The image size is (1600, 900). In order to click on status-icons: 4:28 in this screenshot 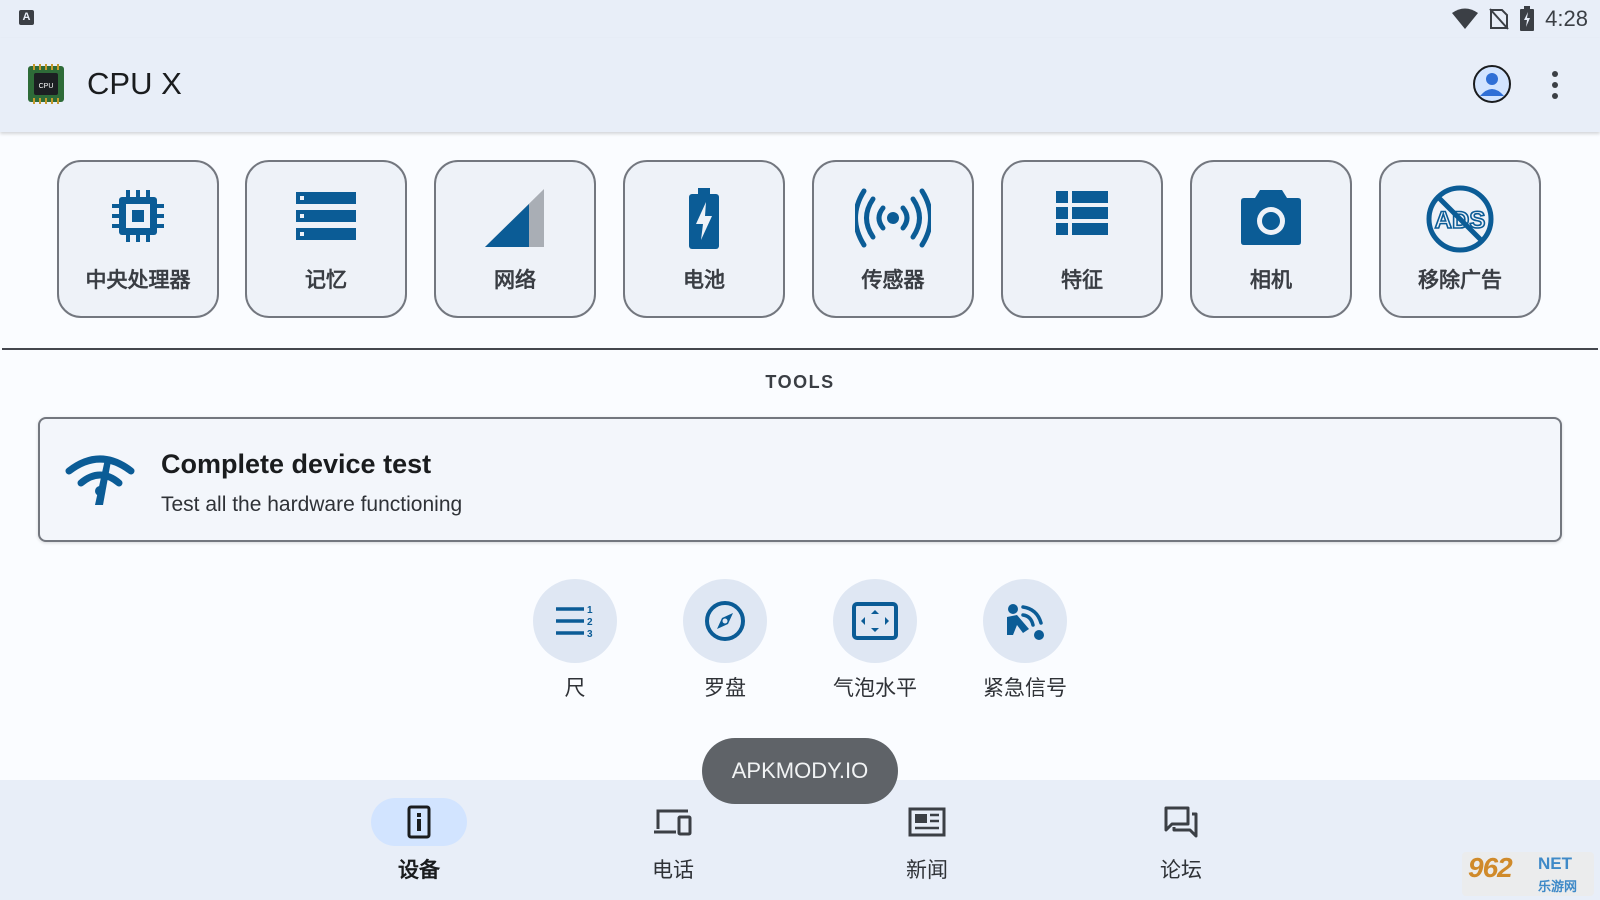, I will do `click(1519, 19)`.